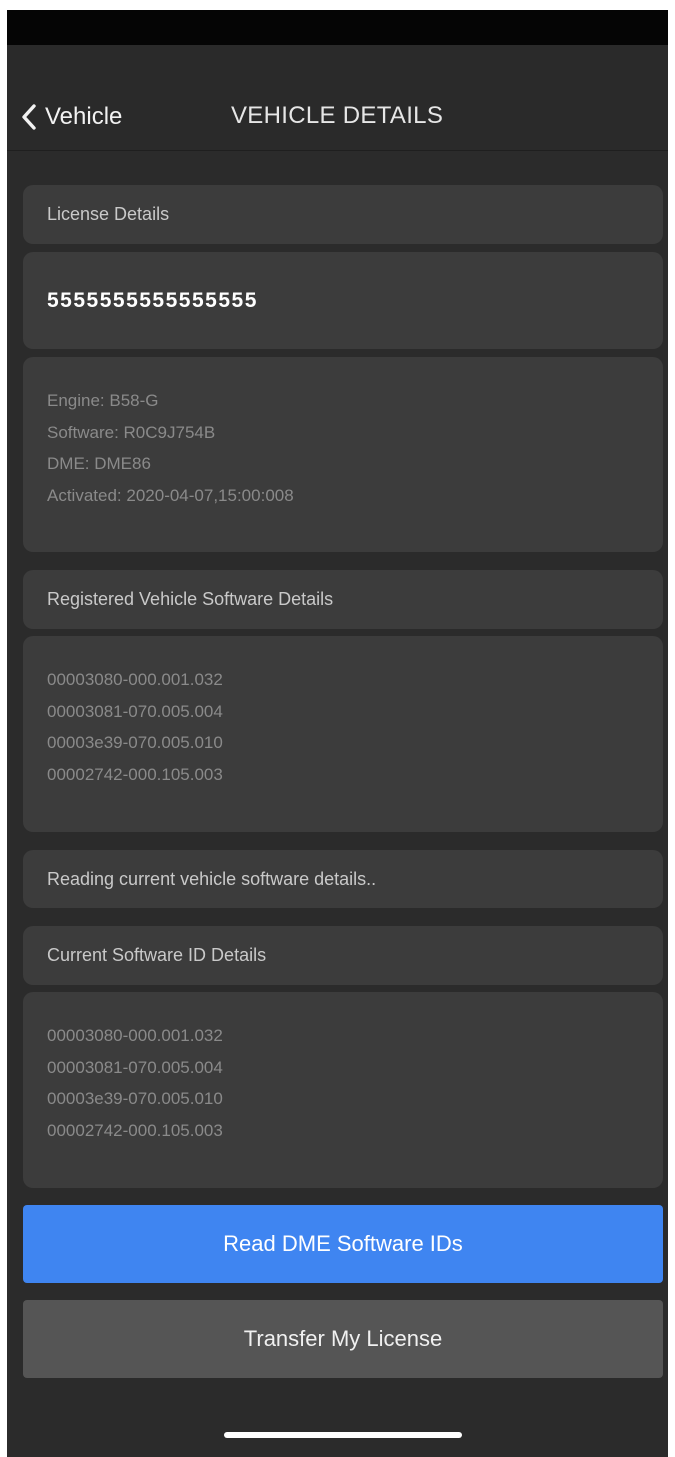 The image size is (675, 1457). Describe the element at coordinates (103, 400) in the screenshot. I see `engine-line: Engine: B58-G` at that location.